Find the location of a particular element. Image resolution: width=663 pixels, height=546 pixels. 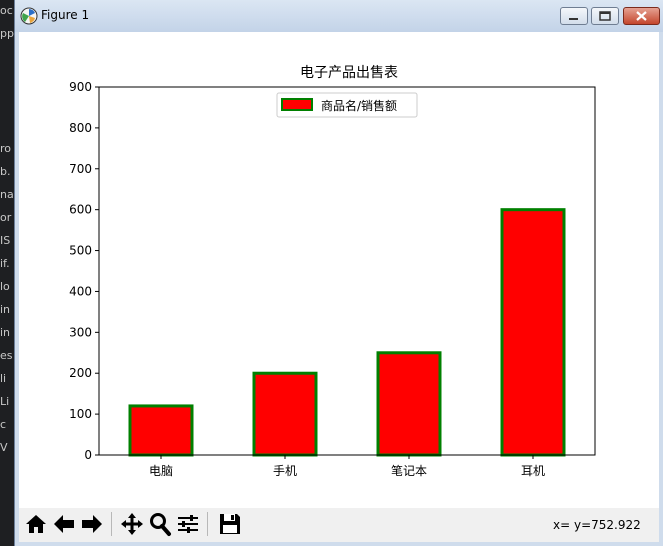

y-tick-label: 100 is located at coordinates (80, 414).